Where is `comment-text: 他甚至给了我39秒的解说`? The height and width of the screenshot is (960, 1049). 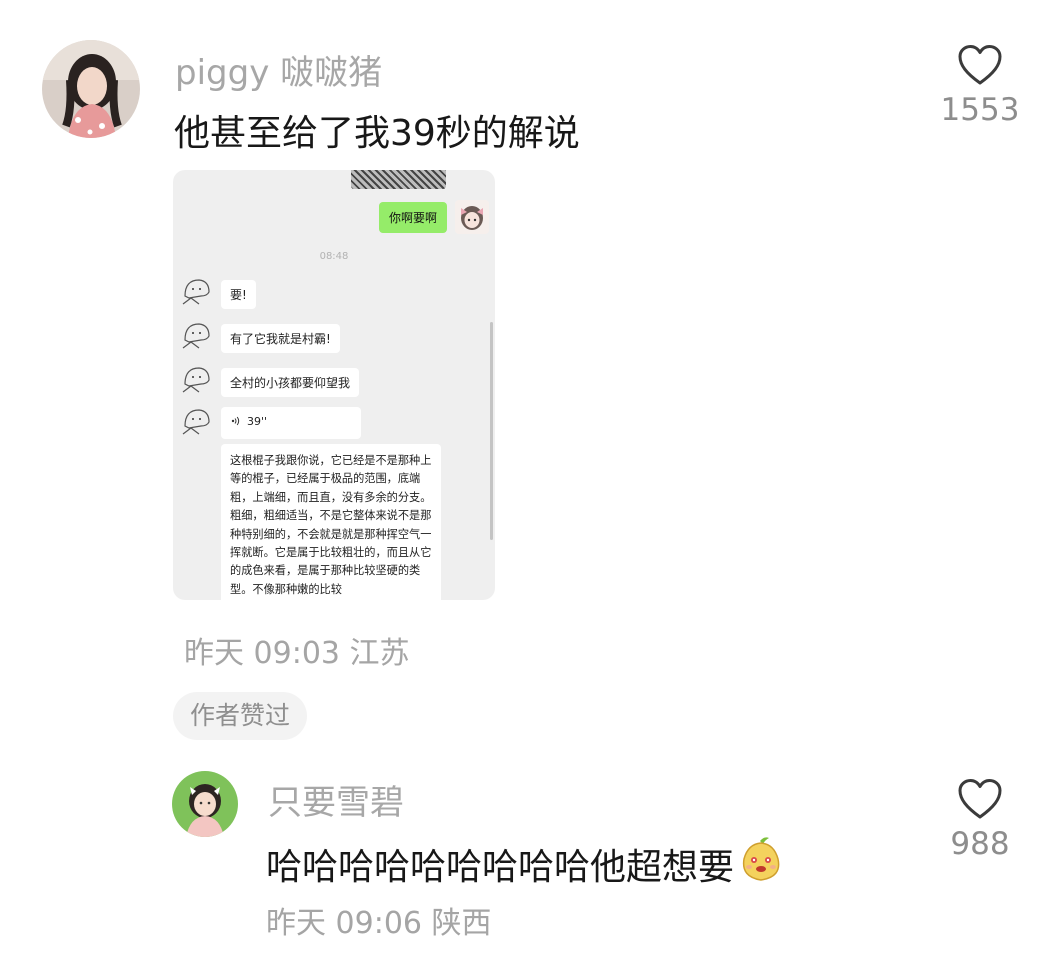
comment-text: 他甚至给了我39秒的解说 is located at coordinates (377, 130).